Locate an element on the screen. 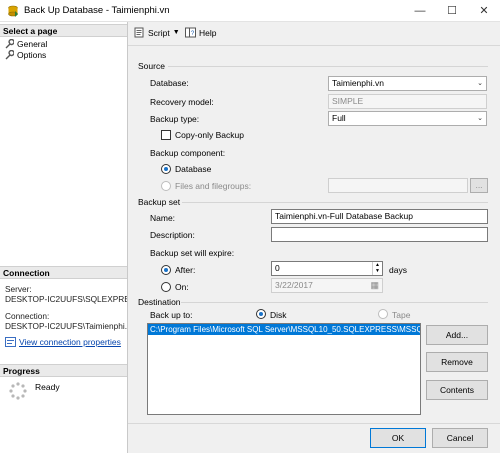 This screenshot has width=500, height=453. maximize-button: ☐ is located at coordinates (452, 11).